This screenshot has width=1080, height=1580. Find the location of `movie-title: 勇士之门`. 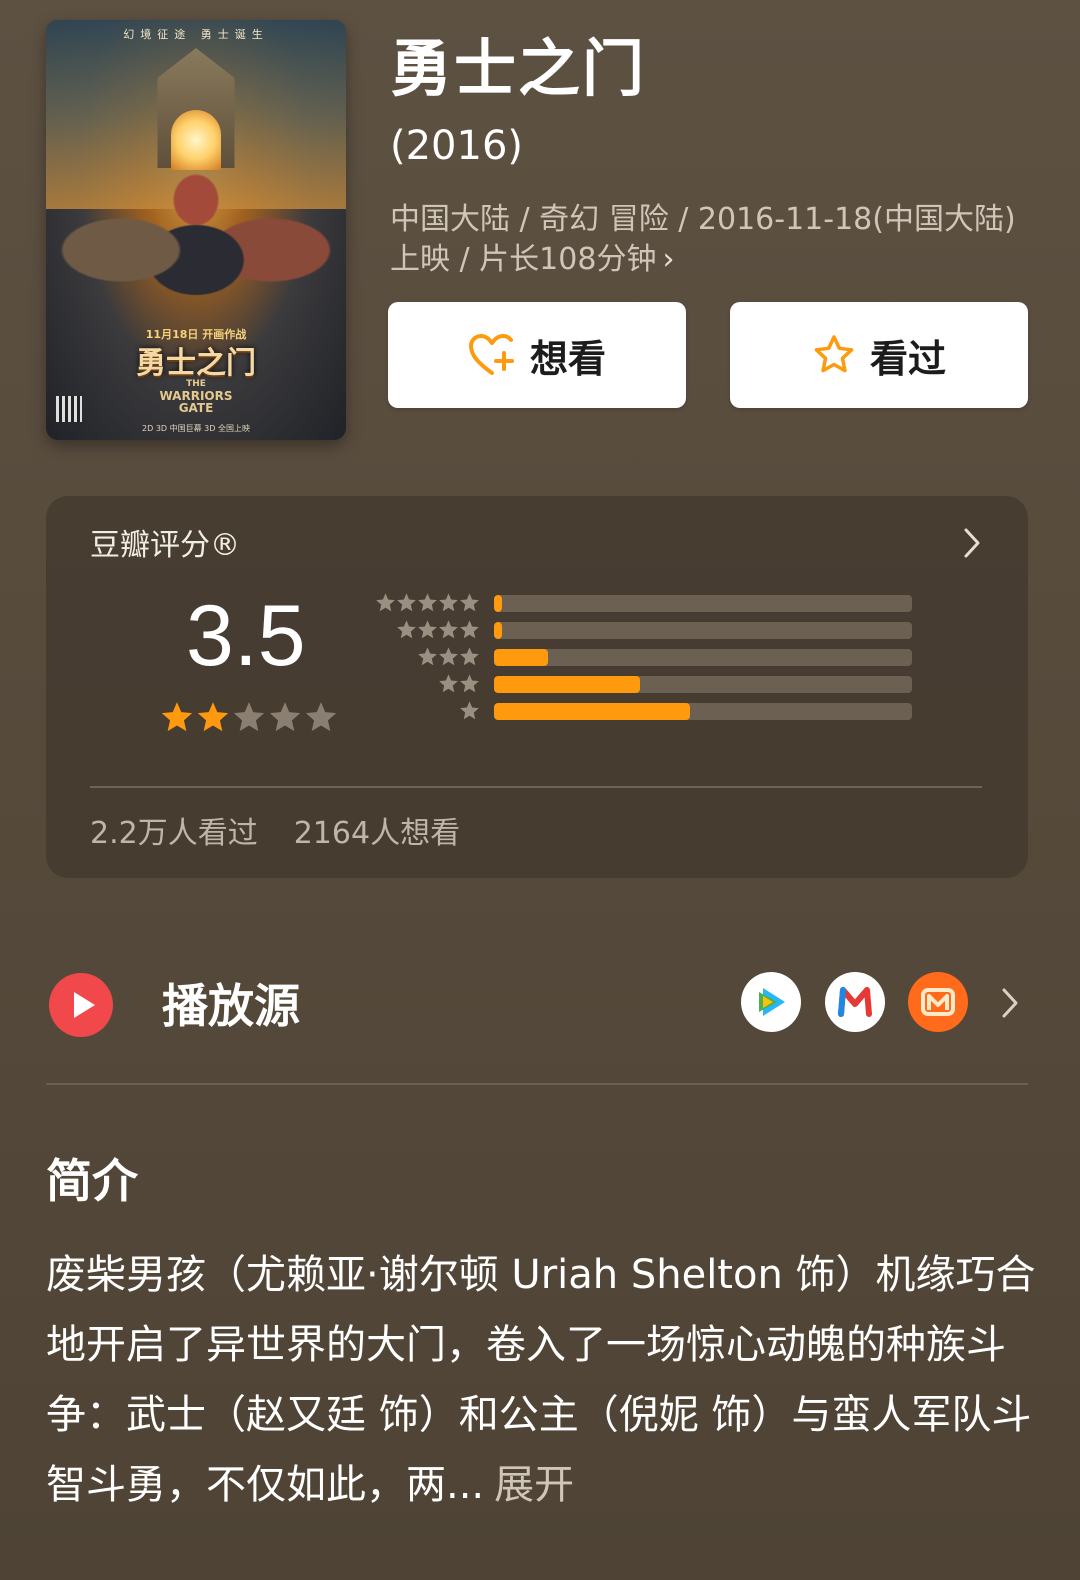

movie-title: 勇士之门 is located at coordinates (518, 68).